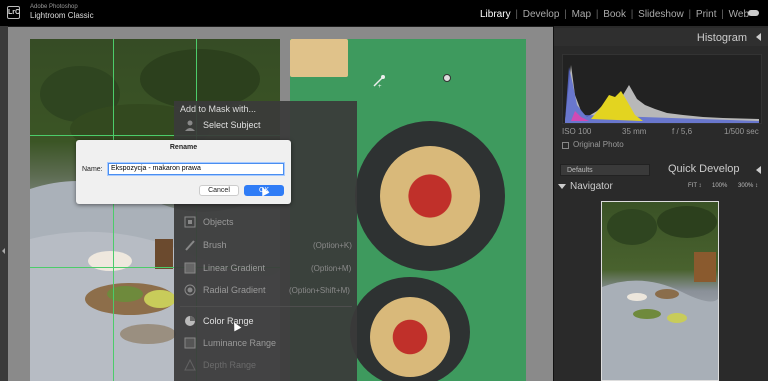  I want to click on left-panel-collapsed, so click(4, 203).